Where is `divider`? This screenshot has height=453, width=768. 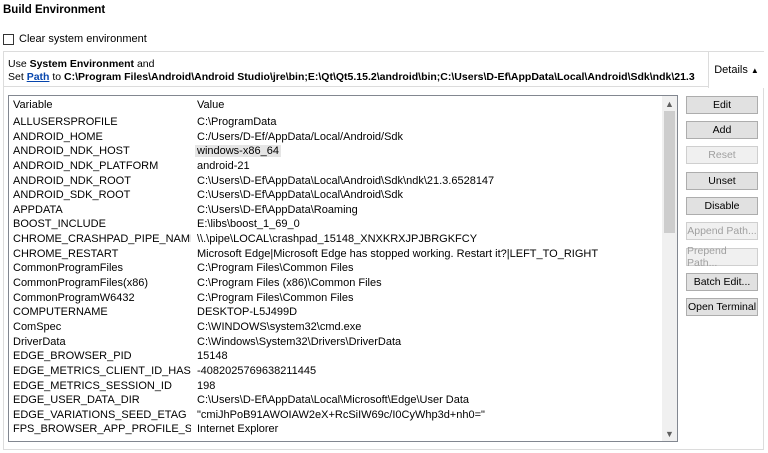
divider is located at coordinates (356, 86).